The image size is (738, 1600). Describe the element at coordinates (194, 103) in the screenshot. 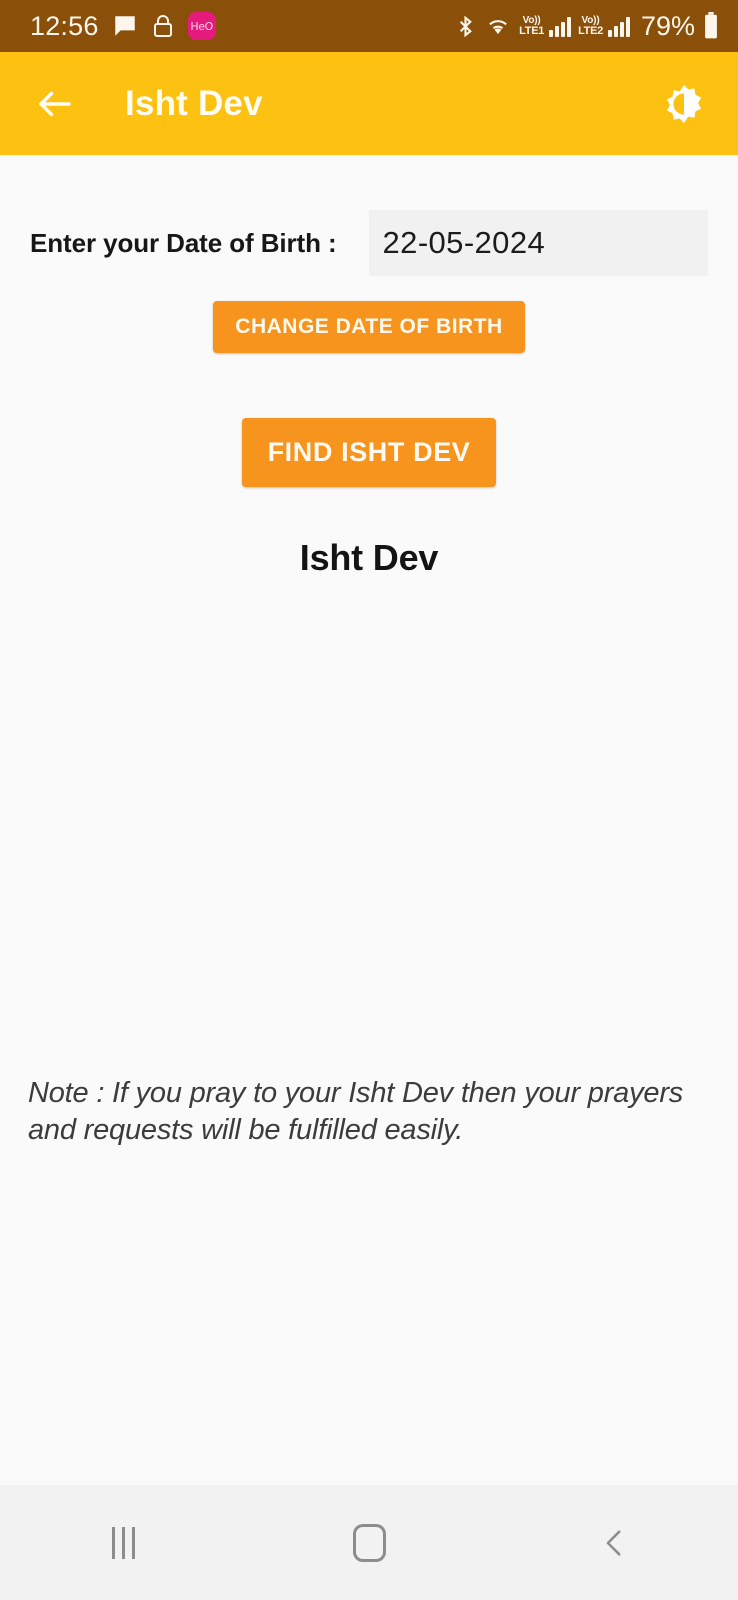

I see `page-title: Isht Dev` at that location.